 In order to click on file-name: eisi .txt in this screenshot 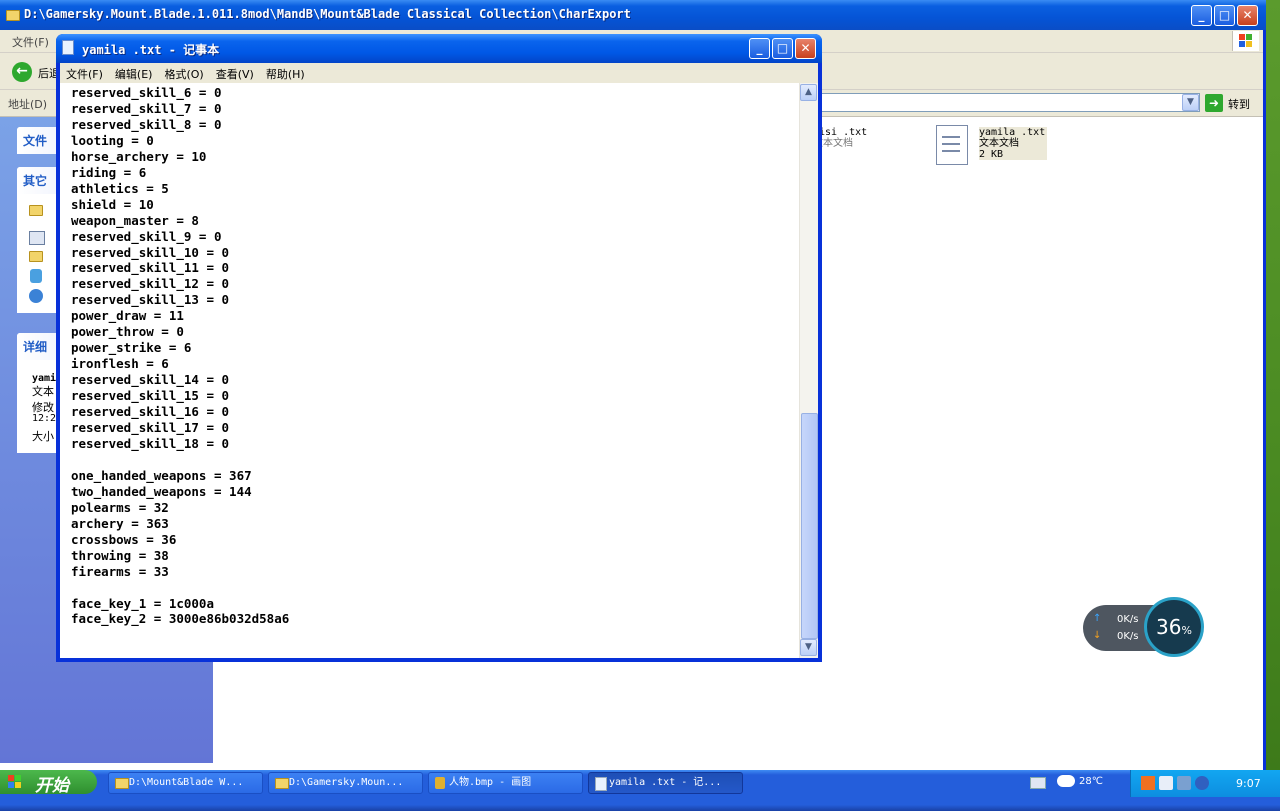, I will do `click(840, 132)`.